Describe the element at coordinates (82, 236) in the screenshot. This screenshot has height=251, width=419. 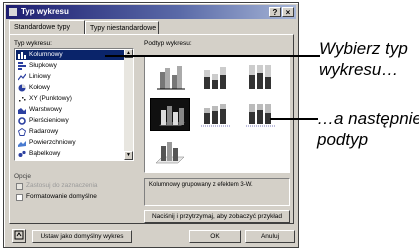
I see `set-default-chart-button: Ustaw jako domyślny wykres` at that location.